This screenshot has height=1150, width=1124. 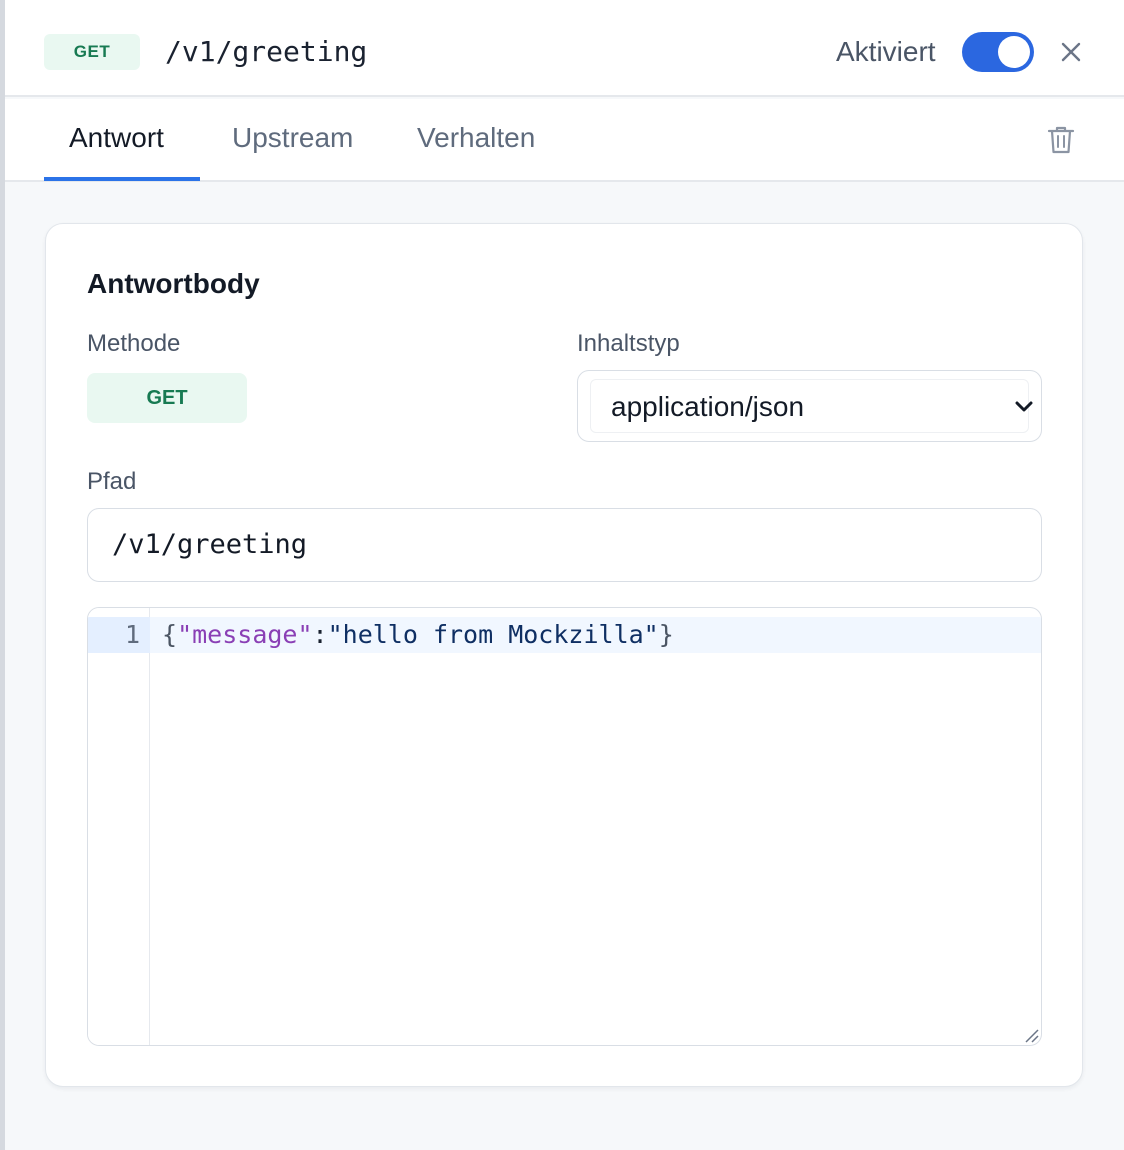 What do you see at coordinates (266, 51) in the screenshot?
I see `endpoint-path-title: /v1/greeting` at bounding box center [266, 51].